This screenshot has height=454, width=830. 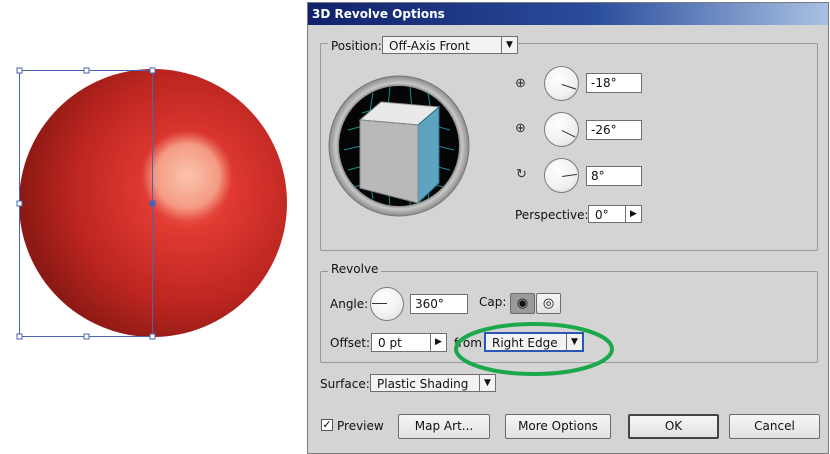 I want to click on cap-on-icon: ◉, so click(x=522, y=303).